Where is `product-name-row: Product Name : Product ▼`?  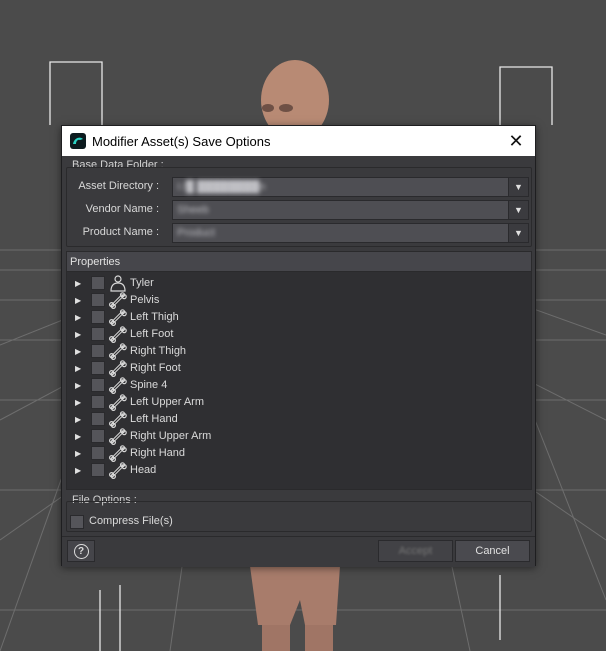 product-name-row: Product Name : Product ▼ is located at coordinates (298, 233).